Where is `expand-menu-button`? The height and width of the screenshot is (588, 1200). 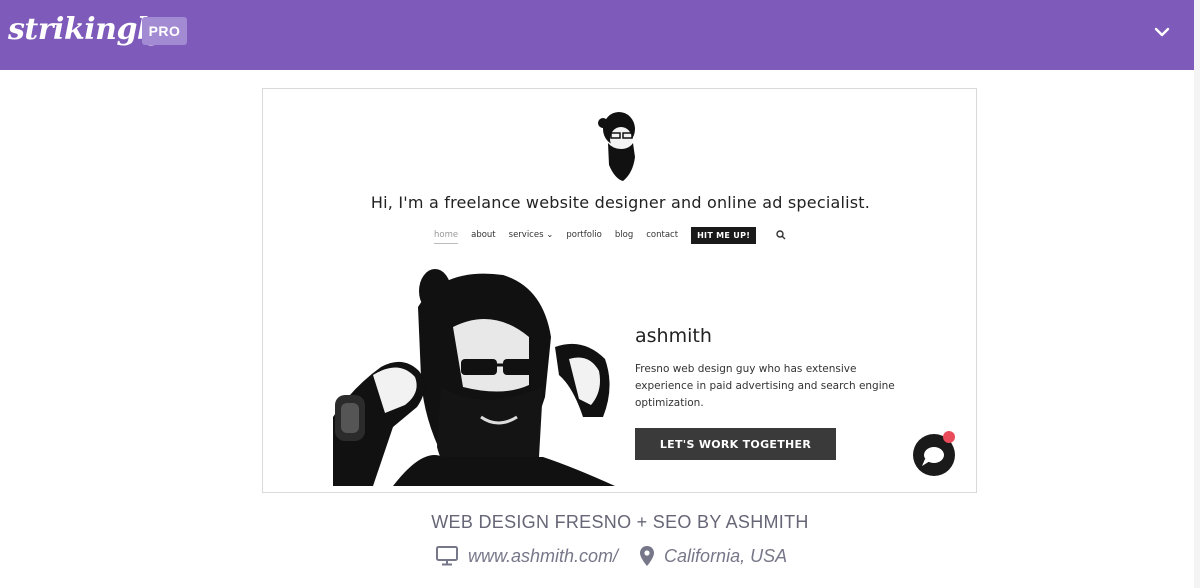 expand-menu-button is located at coordinates (1162, 32).